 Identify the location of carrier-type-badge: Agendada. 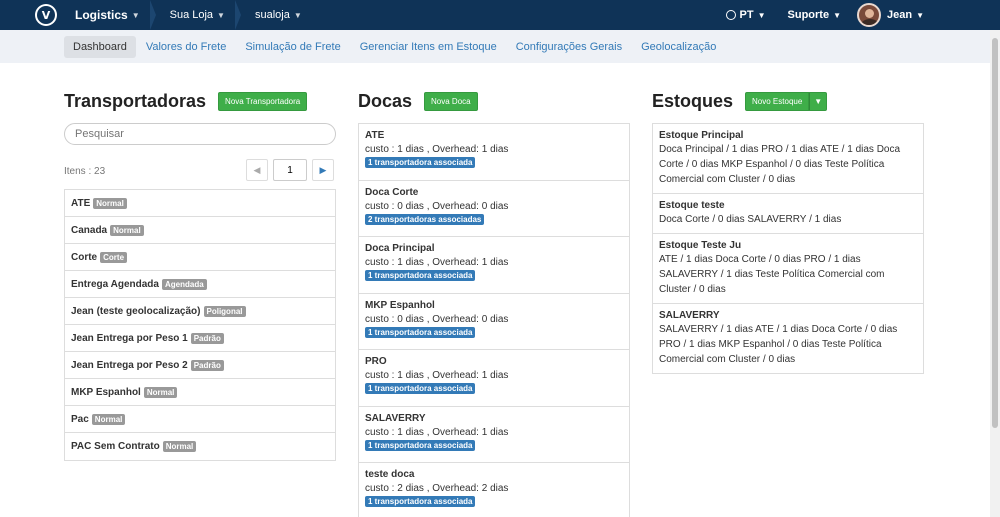
(184, 284).